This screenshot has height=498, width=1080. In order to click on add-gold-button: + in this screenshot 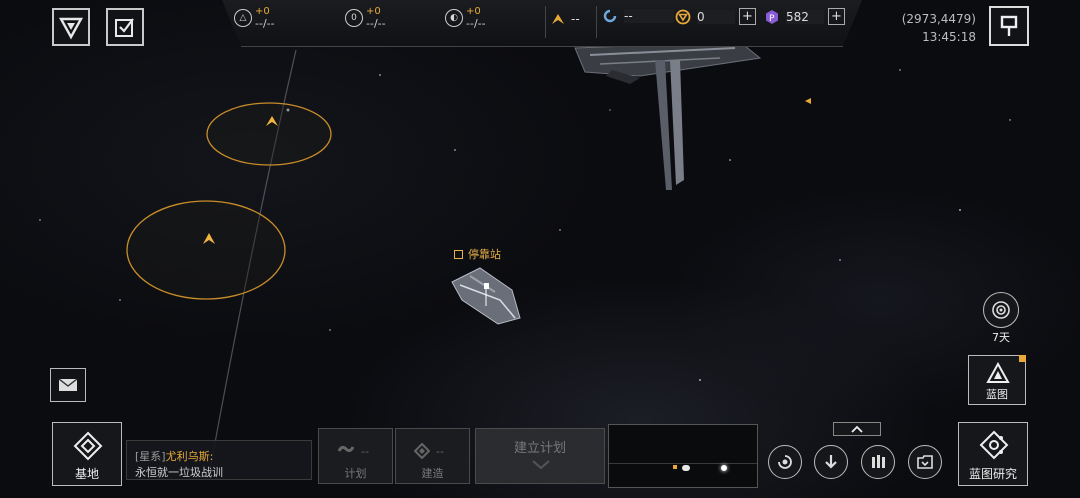, I will do `click(747, 16)`.